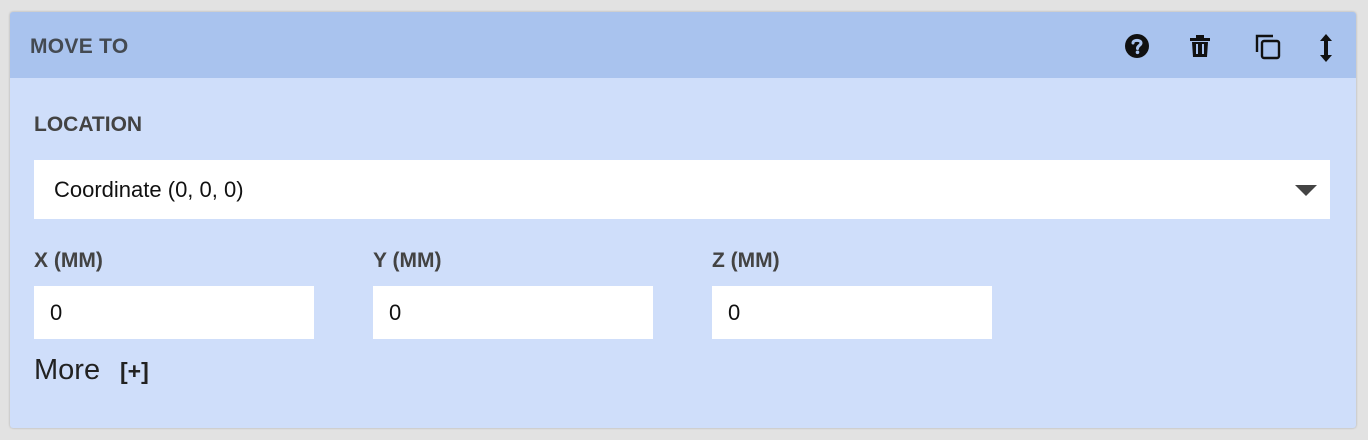  What do you see at coordinates (682, 189) in the screenshot?
I see `location-select: Coordinate (0, 0, 0)` at bounding box center [682, 189].